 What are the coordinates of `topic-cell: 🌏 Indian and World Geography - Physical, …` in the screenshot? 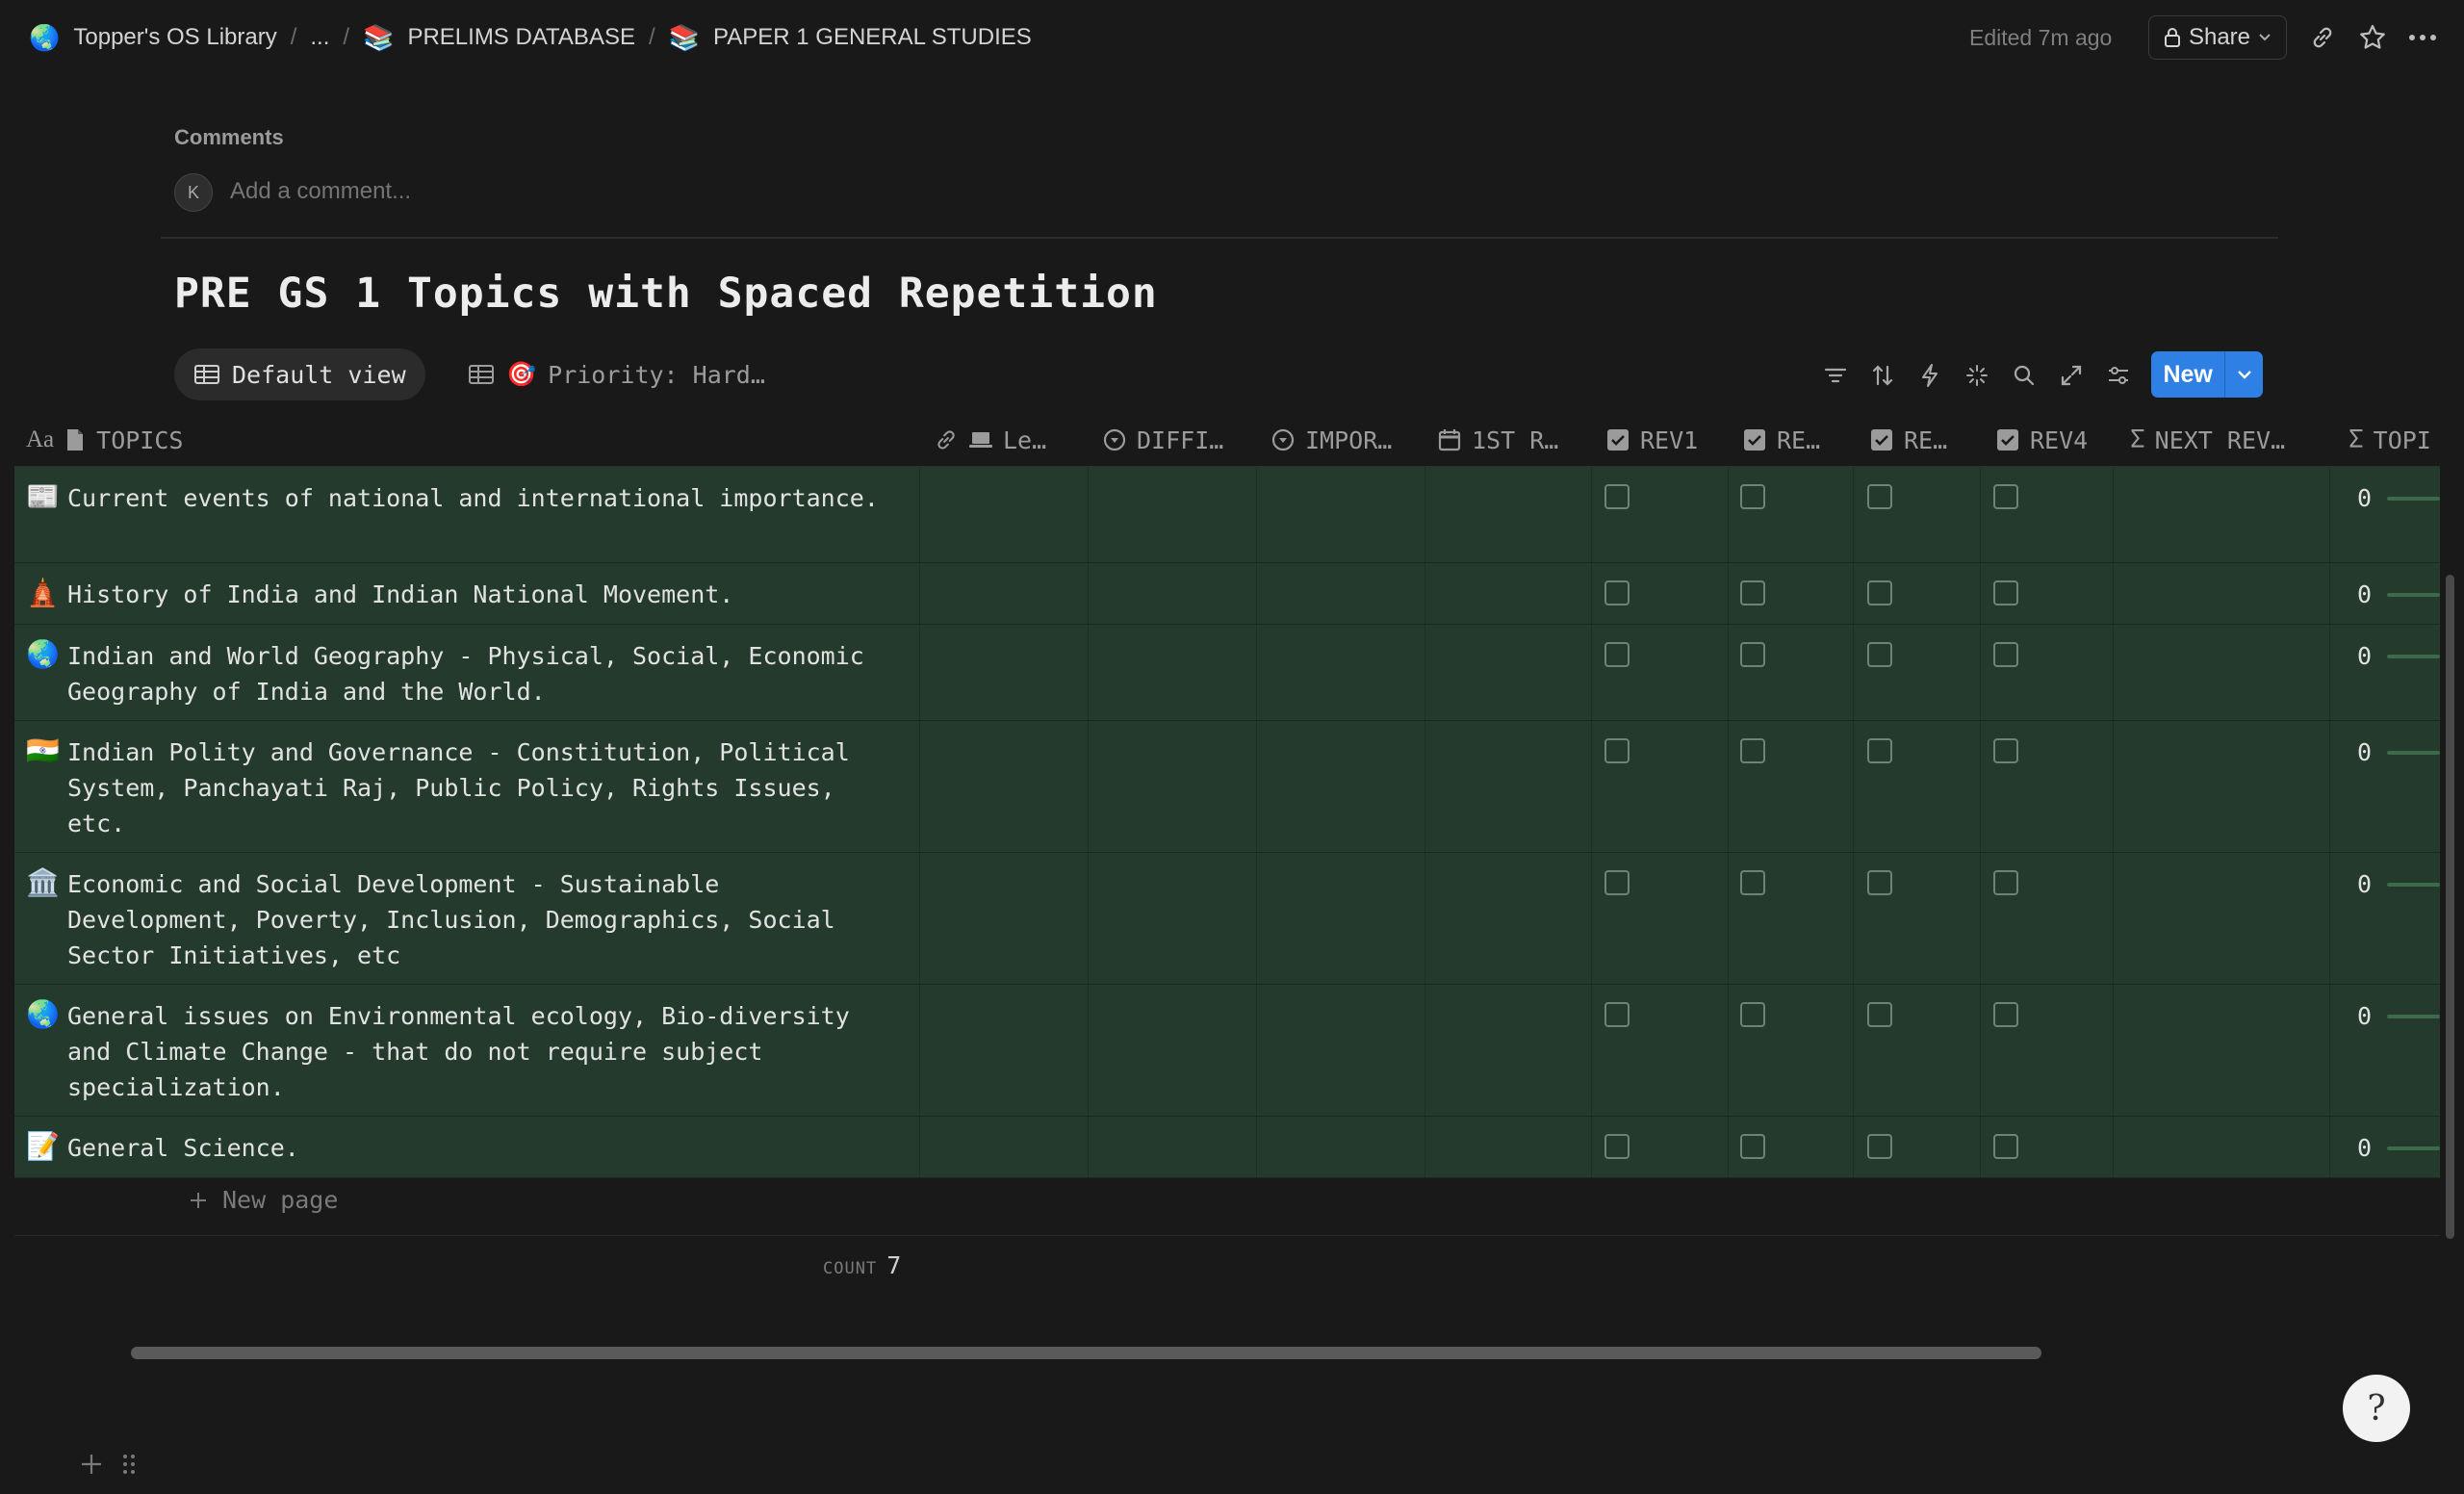 It's located at (466, 674).